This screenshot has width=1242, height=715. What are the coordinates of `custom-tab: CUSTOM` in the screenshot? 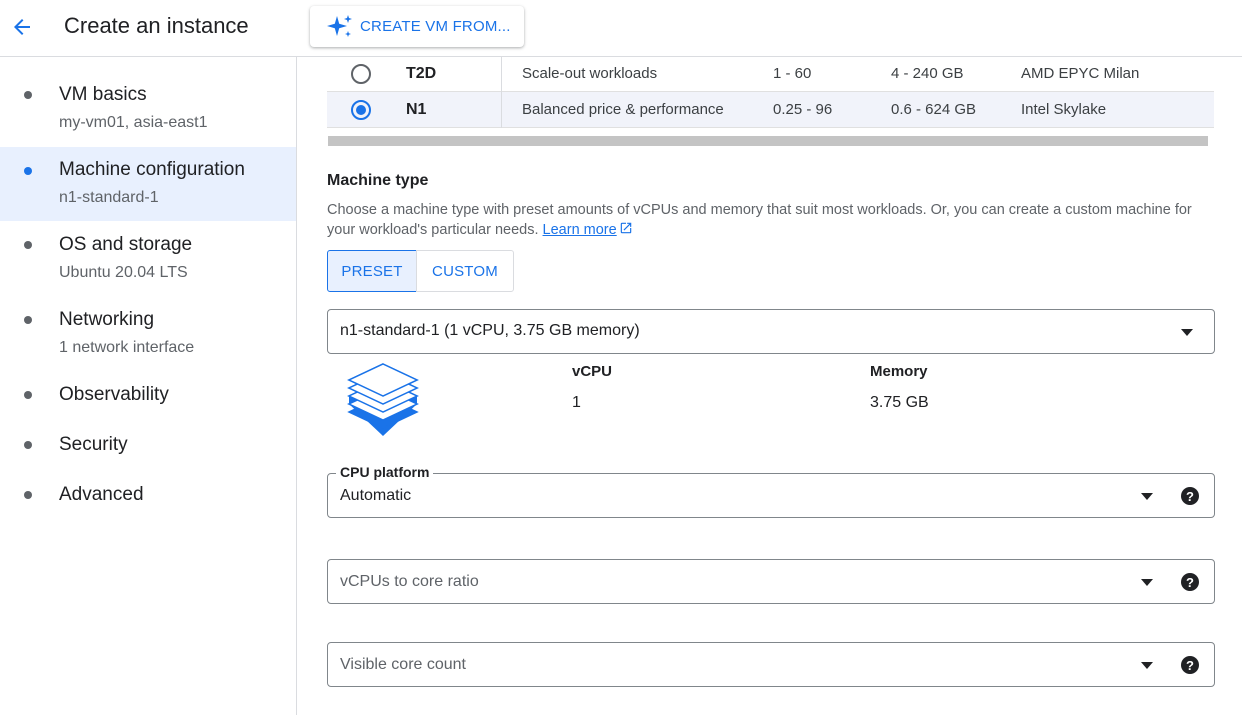 It's located at (465, 271).